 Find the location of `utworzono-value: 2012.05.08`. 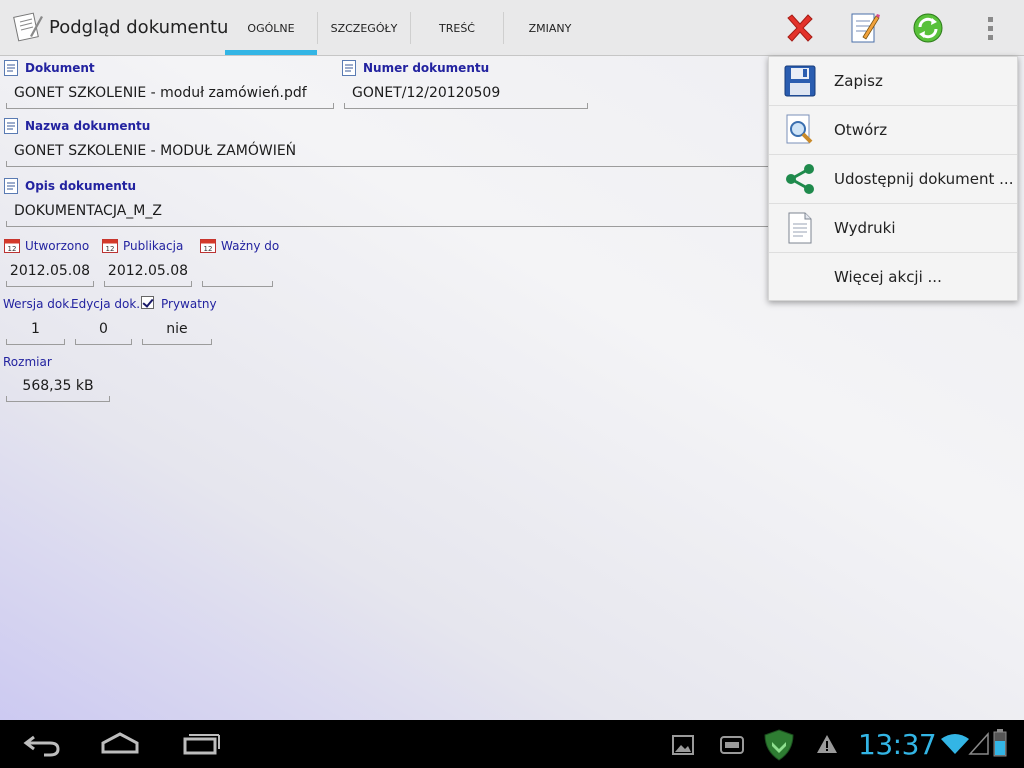

utworzono-value: 2012.05.08 is located at coordinates (50, 275).